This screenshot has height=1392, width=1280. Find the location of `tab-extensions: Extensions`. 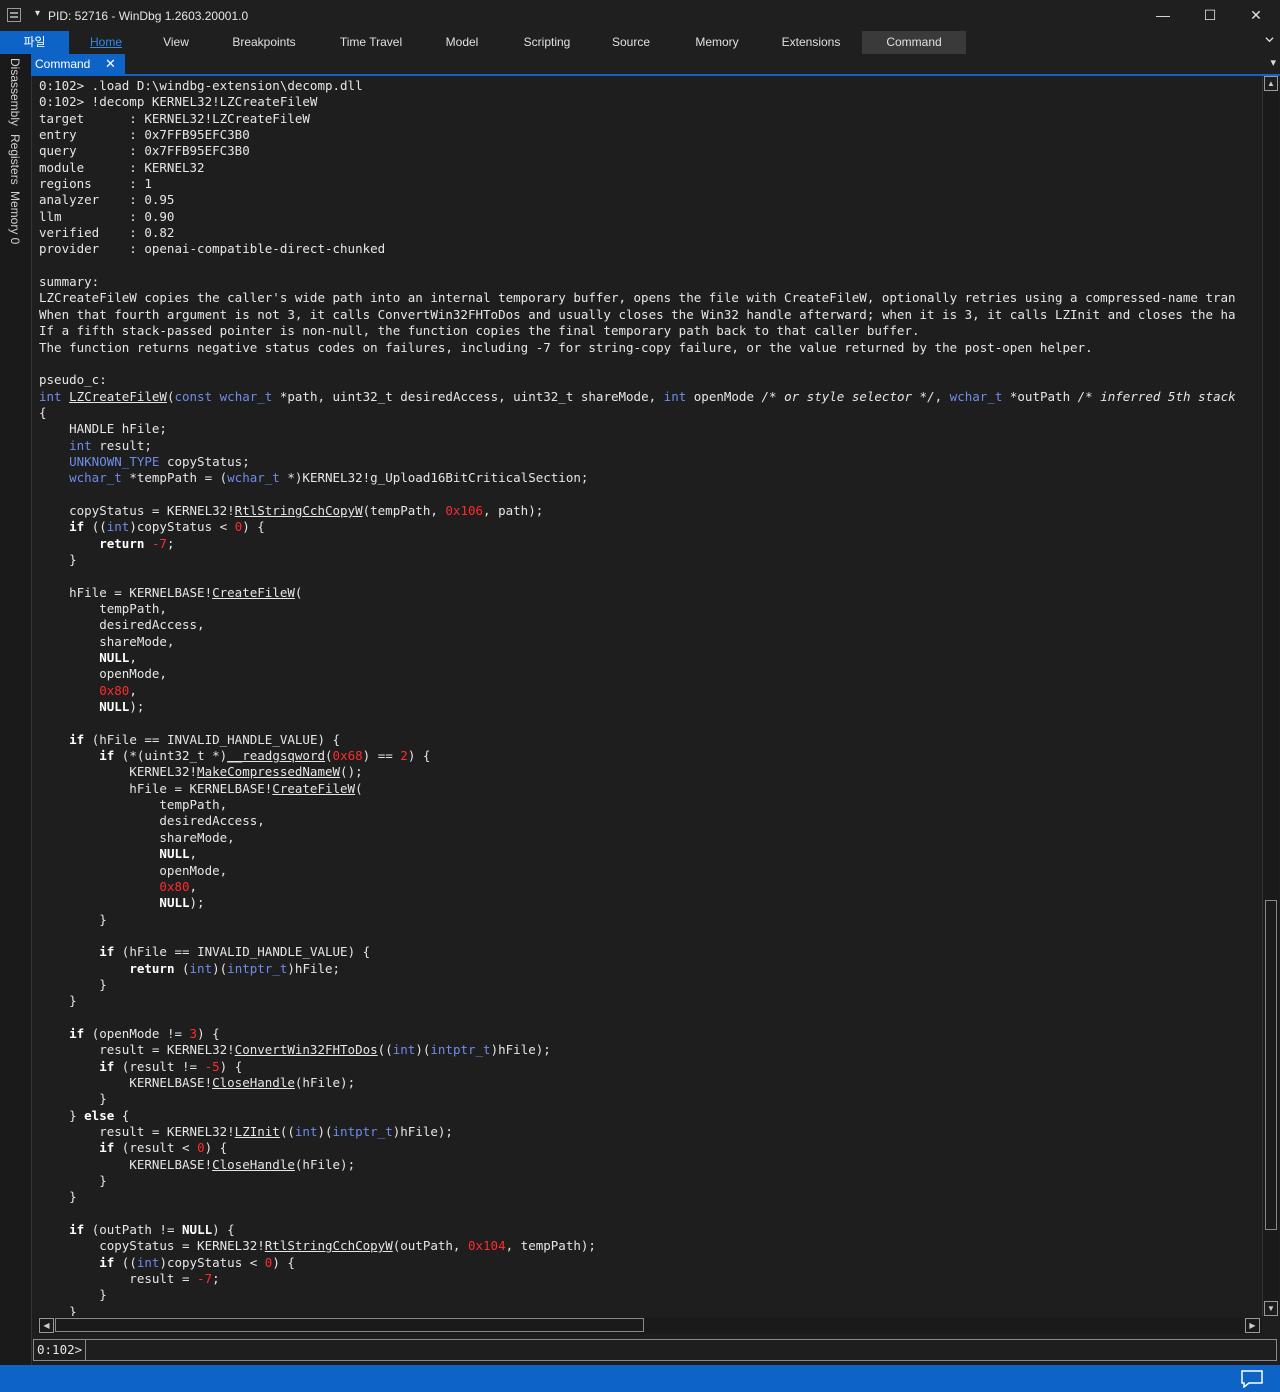

tab-extensions: Extensions is located at coordinates (811, 42).